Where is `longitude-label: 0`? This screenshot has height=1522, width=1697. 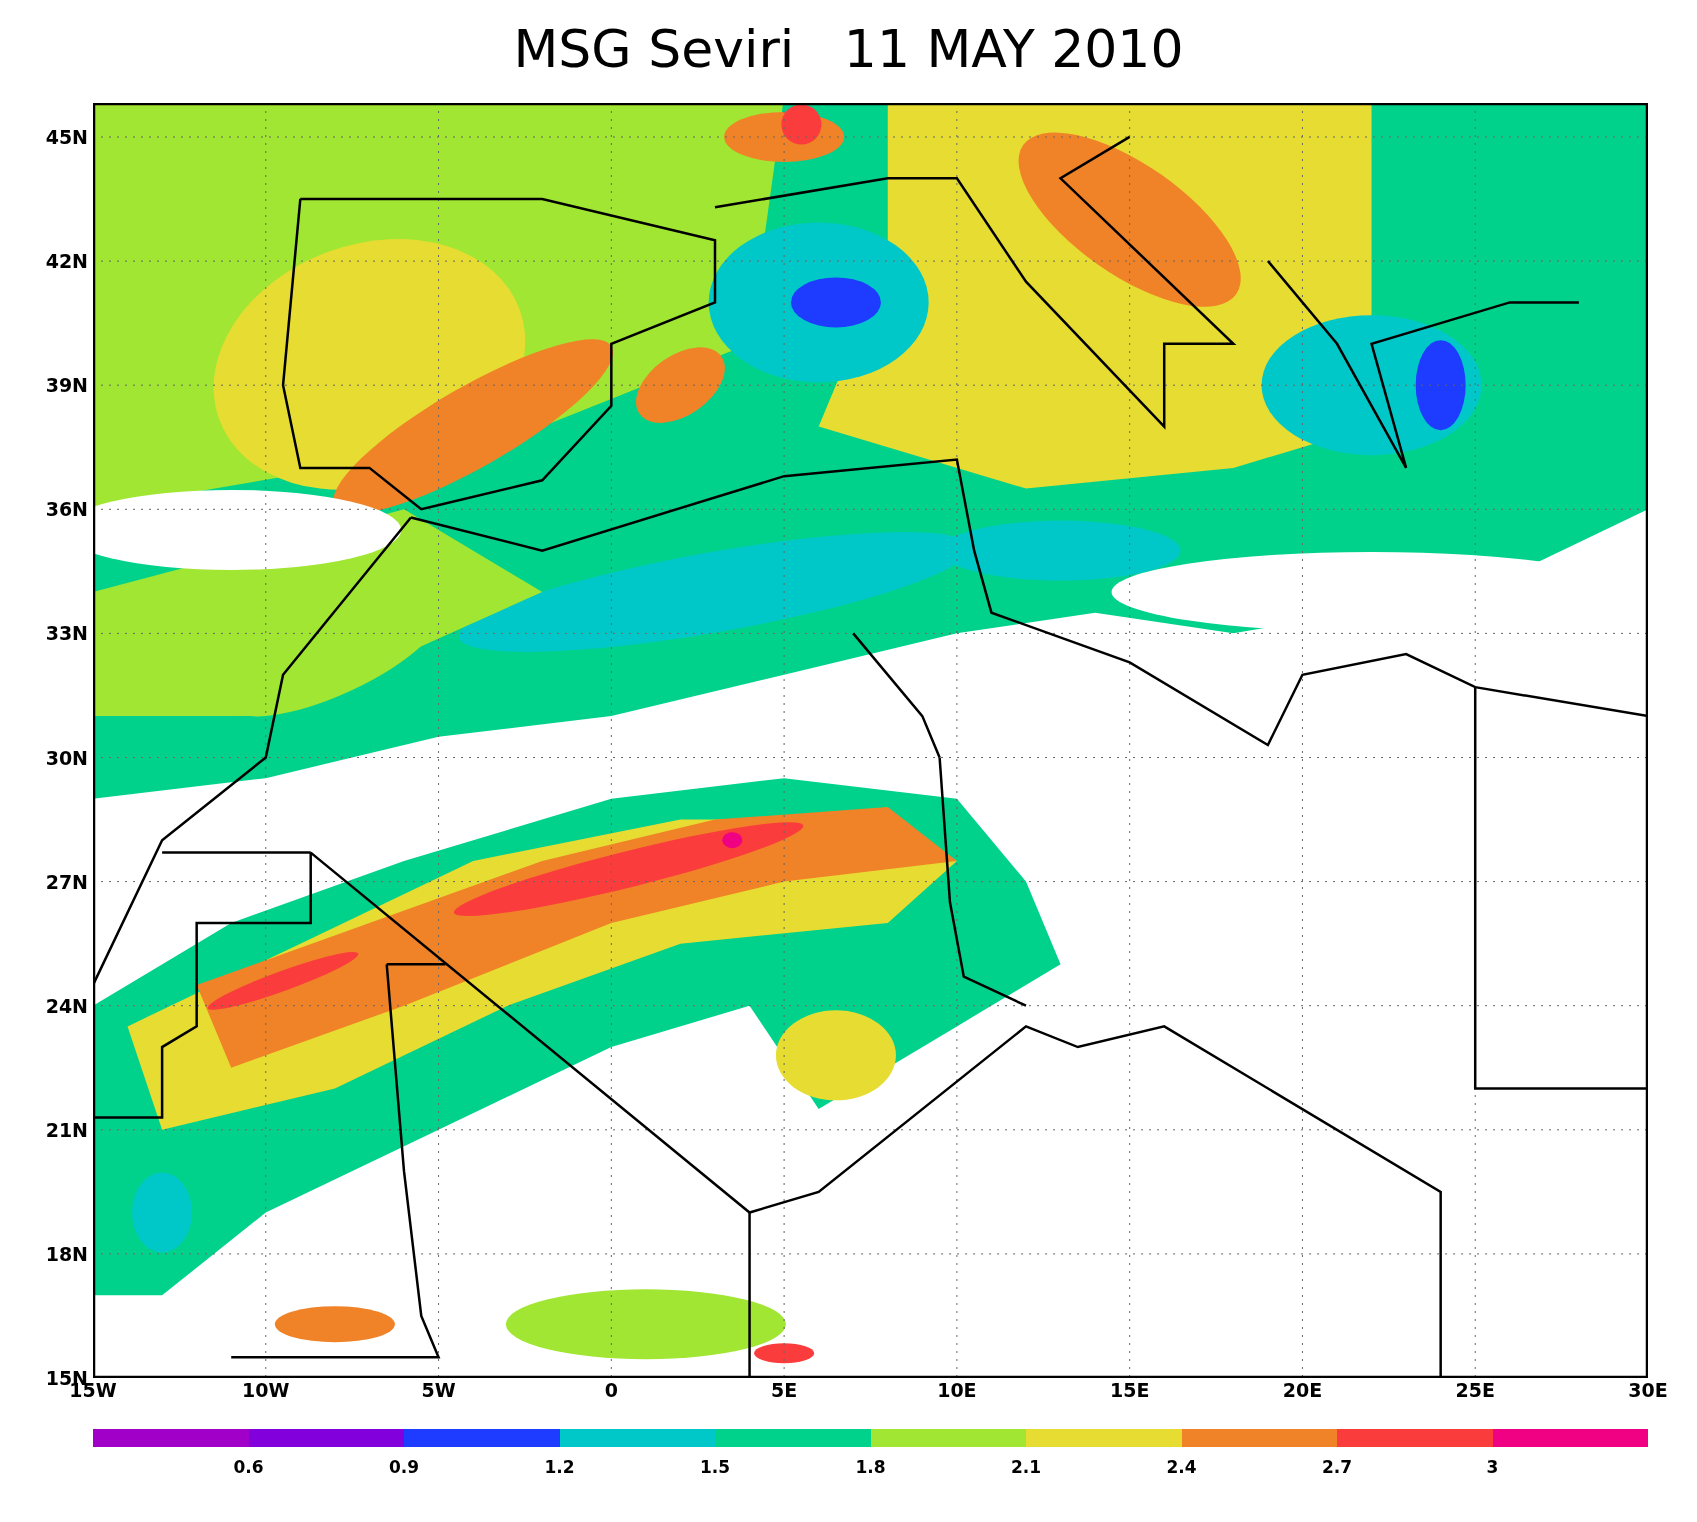
longitude-label: 0 is located at coordinates (611, 1390).